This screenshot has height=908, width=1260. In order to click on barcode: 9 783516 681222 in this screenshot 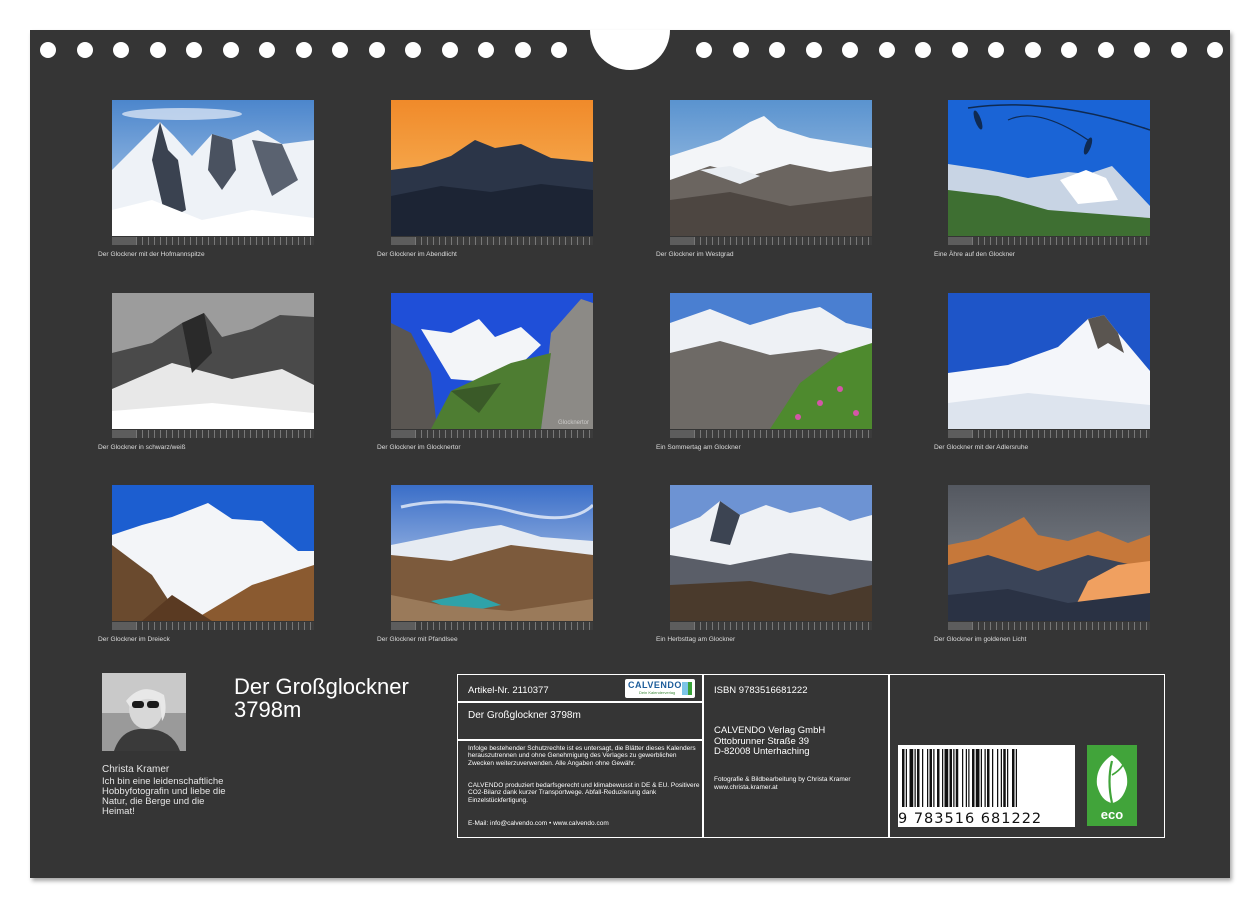, I will do `click(986, 786)`.